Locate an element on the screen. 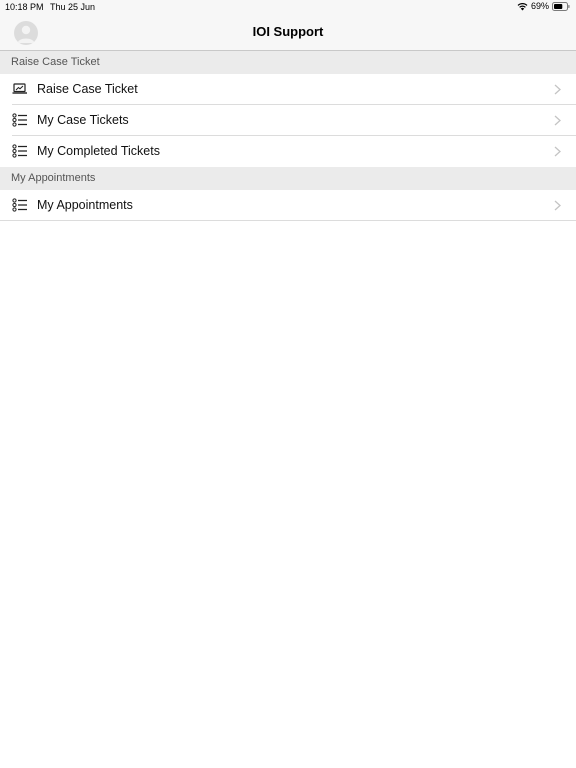  navigation-bar: IOI Support is located at coordinates (288, 32).